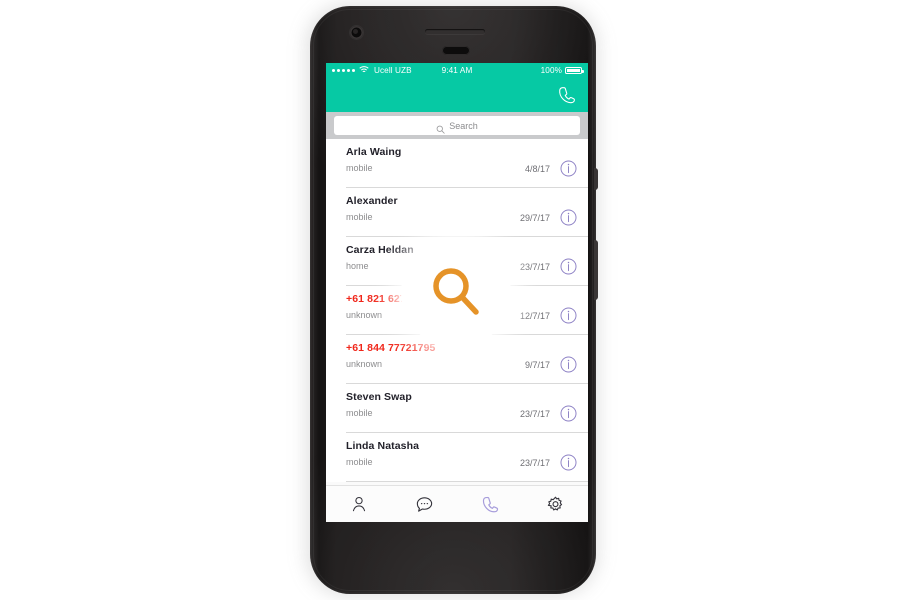 The image size is (900, 600). Describe the element at coordinates (596, 270) in the screenshot. I see `power-button` at that location.